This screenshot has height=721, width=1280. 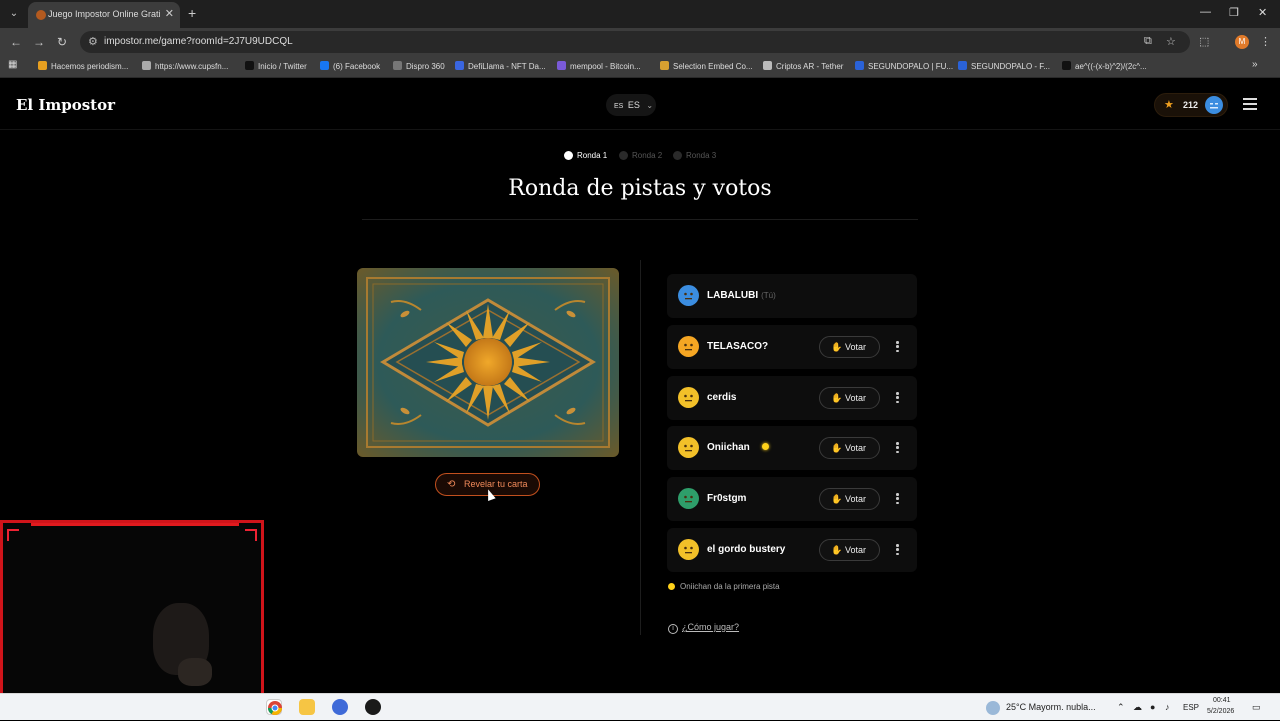 I want to click on profile-avatar: M, so click(x=1242, y=42).